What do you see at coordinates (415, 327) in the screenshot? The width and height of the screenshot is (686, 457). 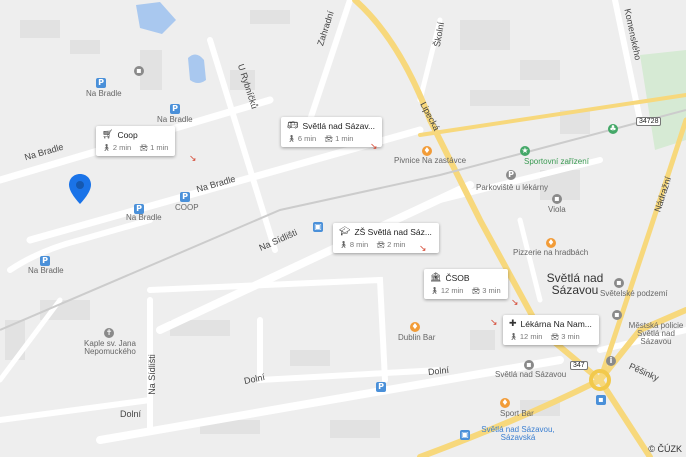 I see `bar-icon: ♦` at bounding box center [415, 327].